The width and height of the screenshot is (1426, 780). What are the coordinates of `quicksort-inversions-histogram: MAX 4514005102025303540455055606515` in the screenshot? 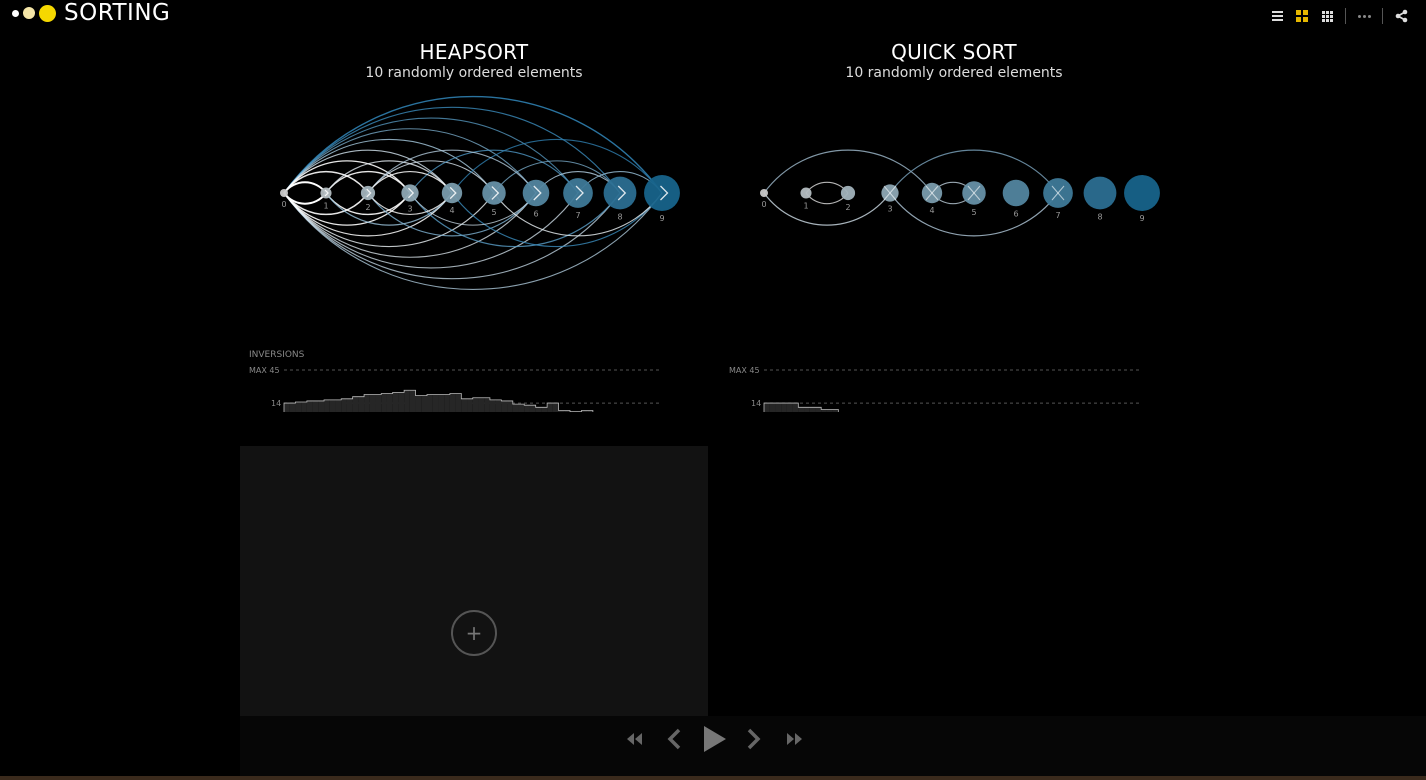 It's located at (935, 389).